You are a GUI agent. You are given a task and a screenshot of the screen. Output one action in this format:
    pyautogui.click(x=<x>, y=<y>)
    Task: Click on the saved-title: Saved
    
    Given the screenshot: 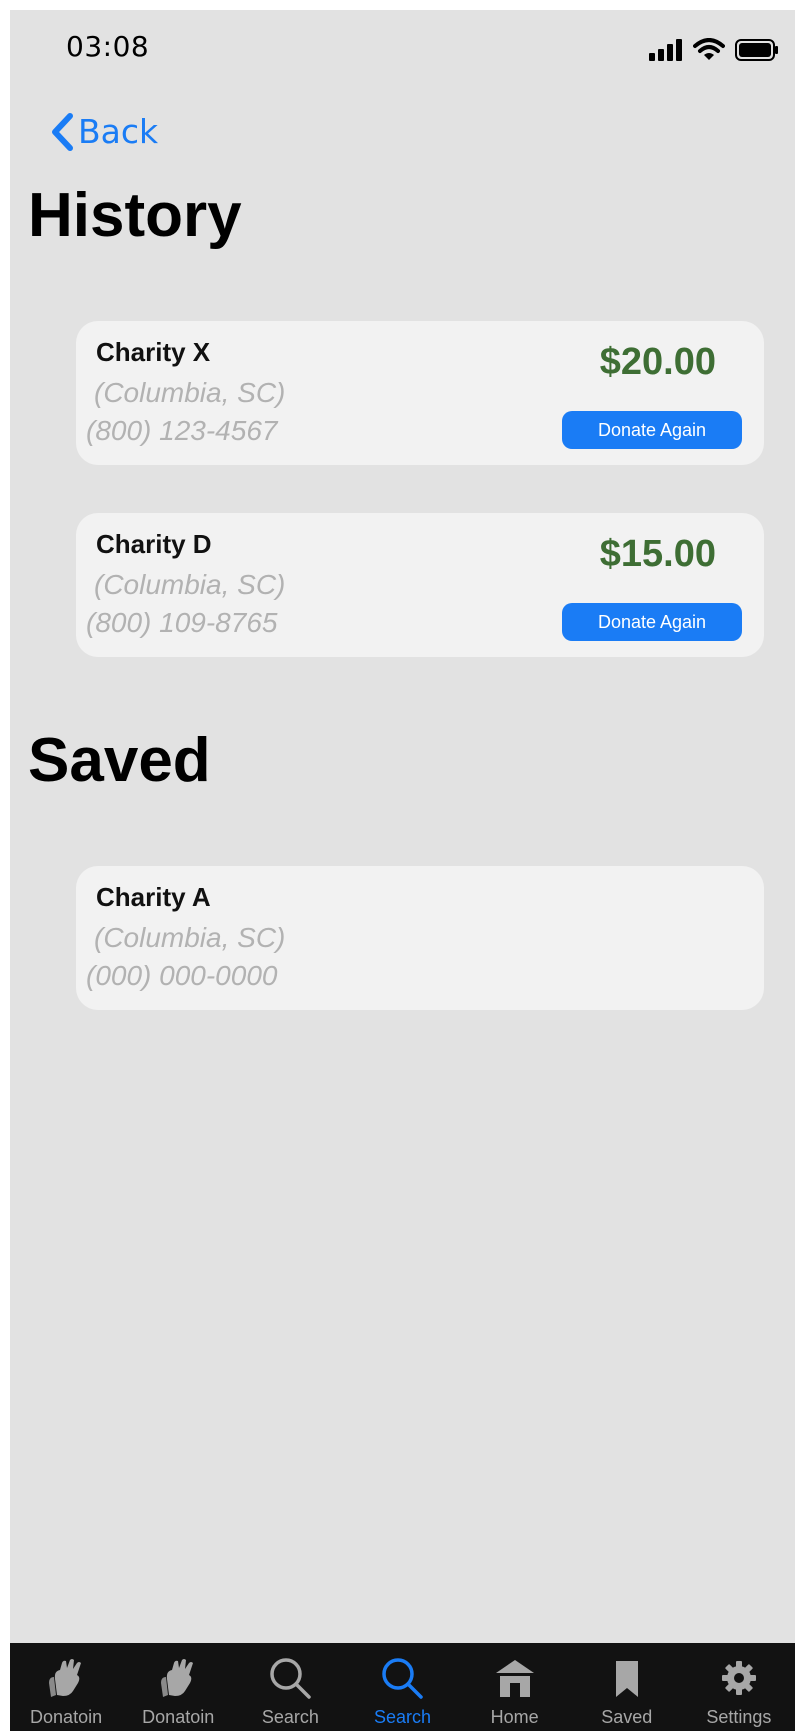 What is the action you would take?
    pyautogui.click(x=119, y=760)
    